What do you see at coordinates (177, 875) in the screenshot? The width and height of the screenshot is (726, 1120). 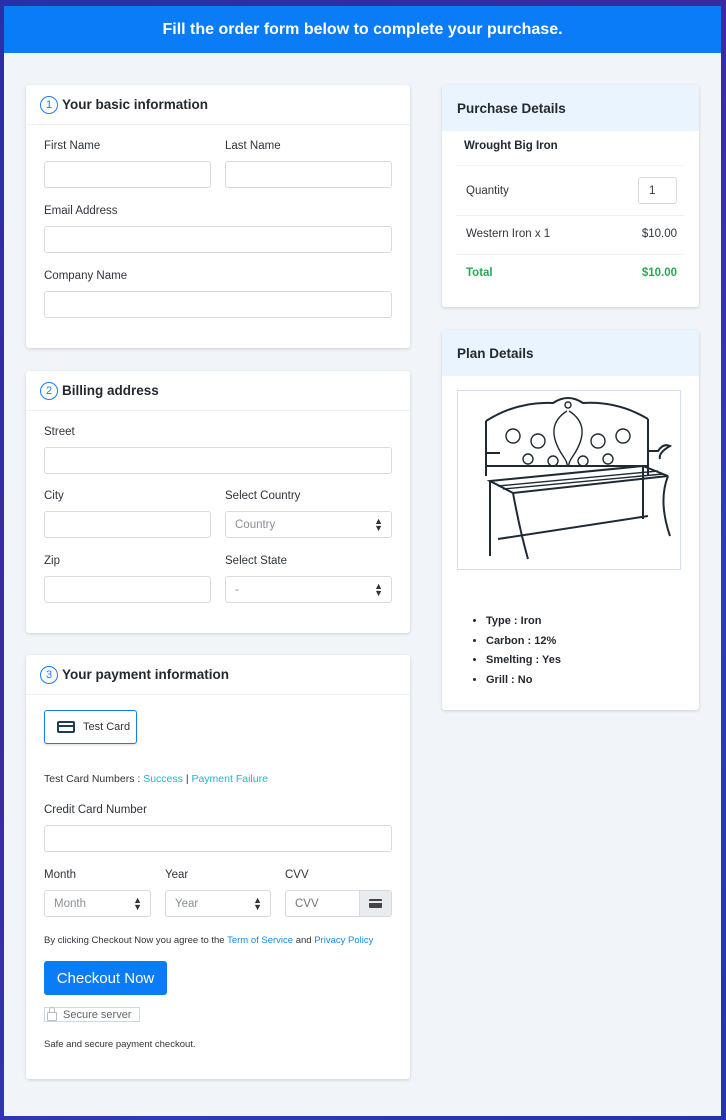 I see `year-label: Year` at bounding box center [177, 875].